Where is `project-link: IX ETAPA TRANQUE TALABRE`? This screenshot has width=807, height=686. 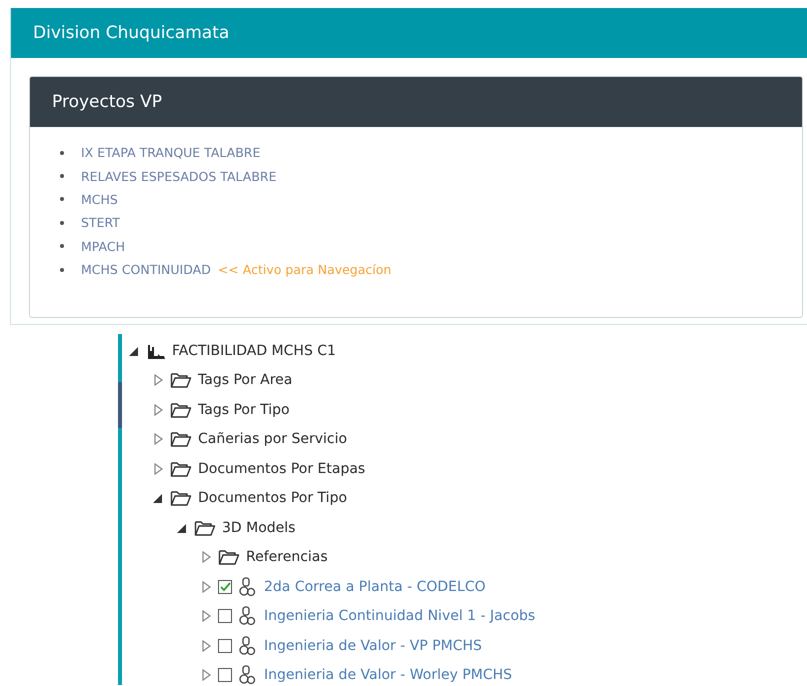
project-link: IX ETAPA TRANQUE TALABRE is located at coordinates (170, 152).